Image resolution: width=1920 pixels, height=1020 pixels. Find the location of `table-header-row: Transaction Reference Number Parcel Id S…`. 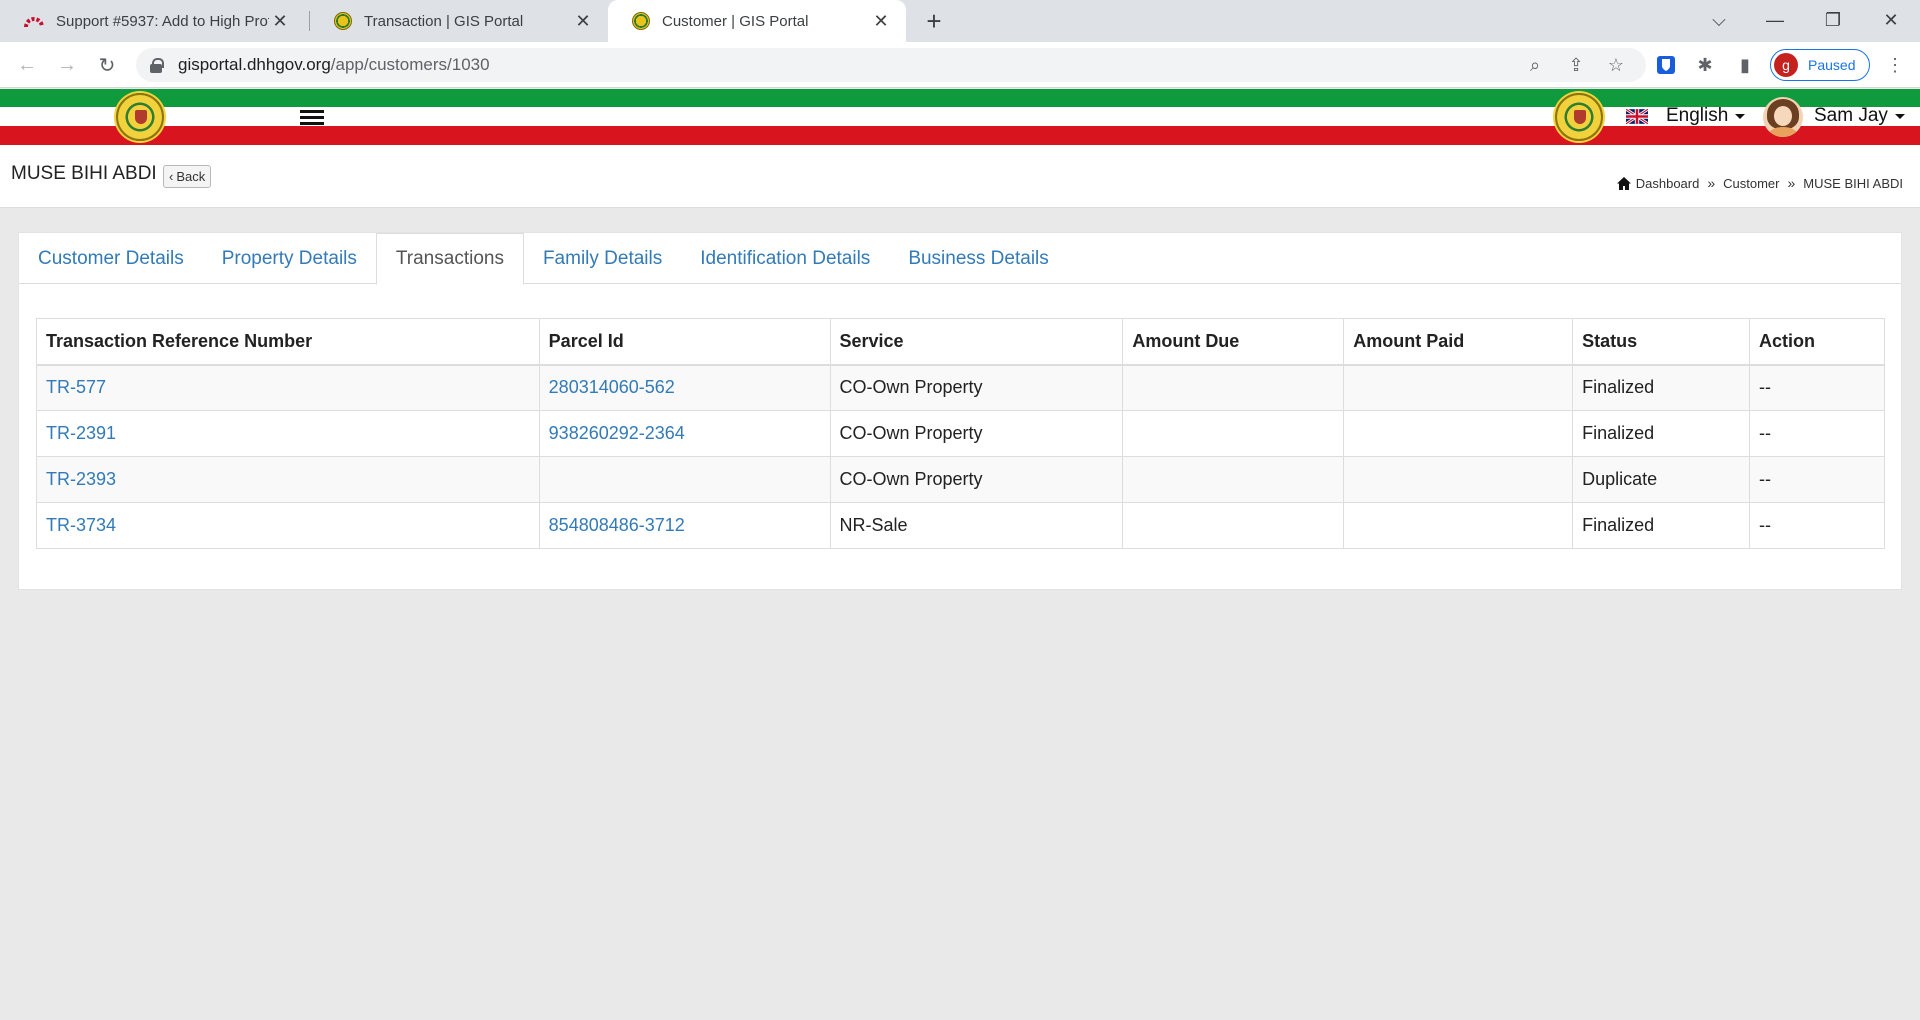

table-header-row: Transaction Reference Number Parcel Id S… is located at coordinates (960, 342).